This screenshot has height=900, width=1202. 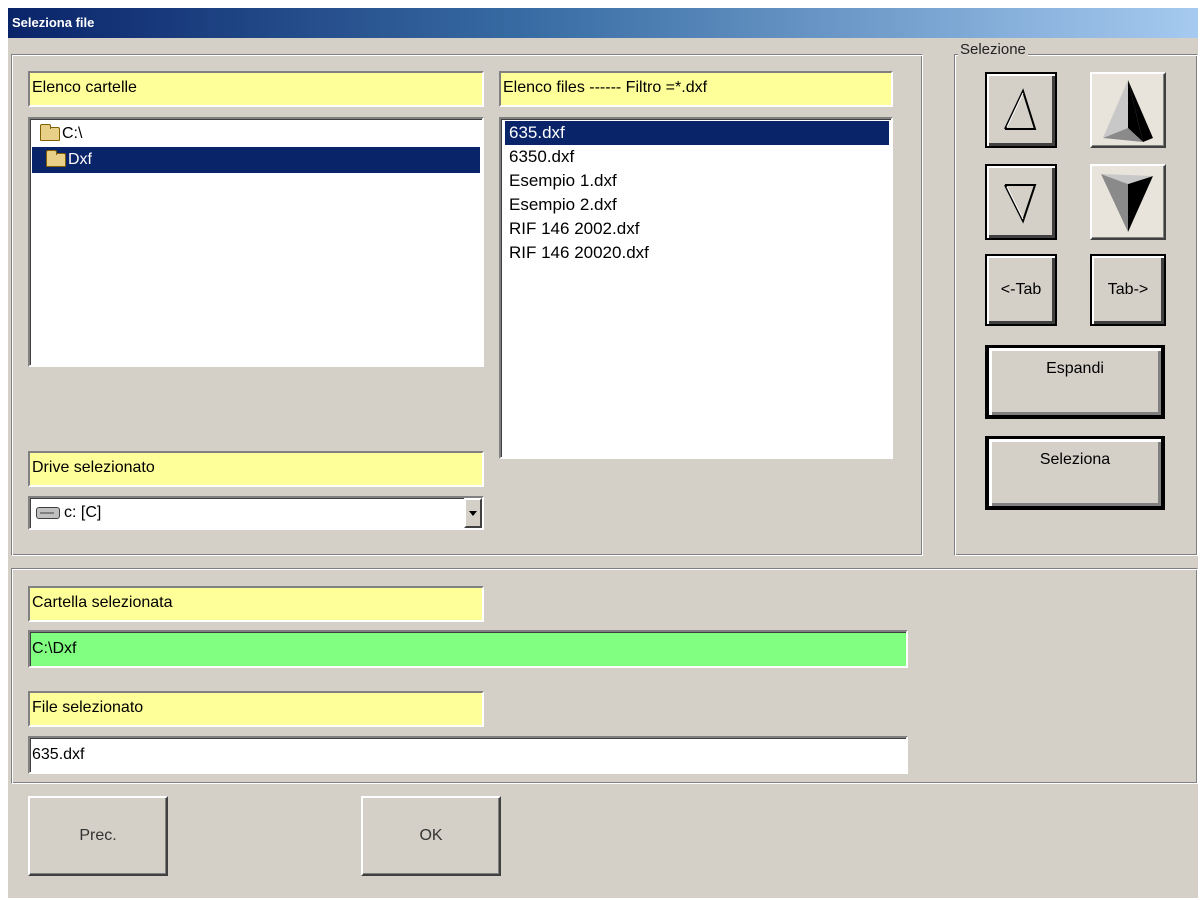 What do you see at coordinates (697, 229) in the screenshot?
I see `file-item: RIF 146 2002.dxf` at bounding box center [697, 229].